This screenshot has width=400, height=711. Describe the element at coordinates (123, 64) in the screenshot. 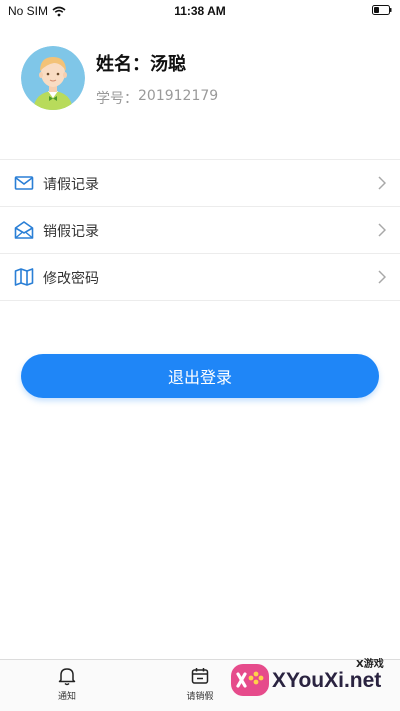

I see `name-label: 姓名：` at that location.